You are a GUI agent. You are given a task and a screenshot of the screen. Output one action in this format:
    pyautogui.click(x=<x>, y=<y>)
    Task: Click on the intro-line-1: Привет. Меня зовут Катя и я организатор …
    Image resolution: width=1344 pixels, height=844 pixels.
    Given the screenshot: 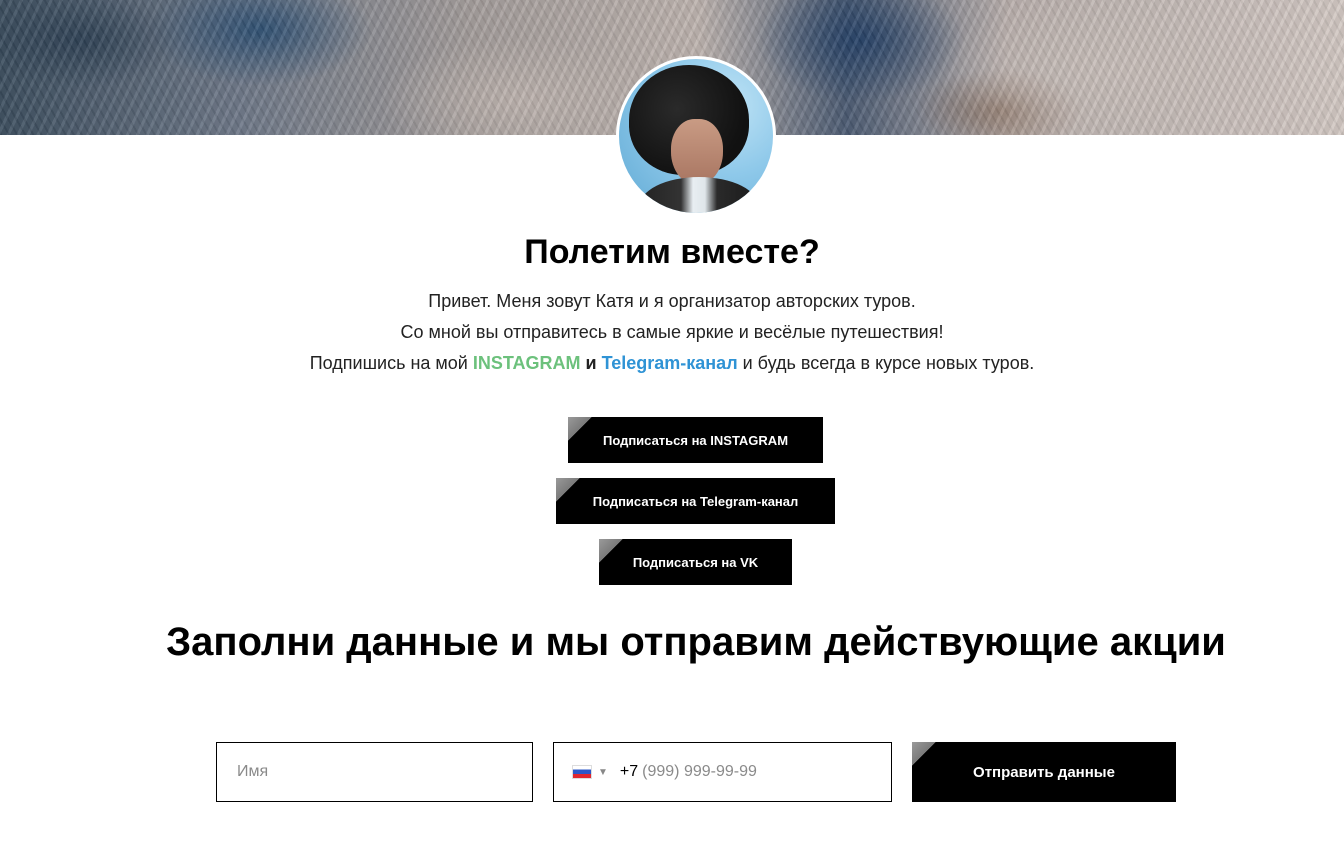 What is the action you would take?
    pyautogui.click(x=672, y=301)
    